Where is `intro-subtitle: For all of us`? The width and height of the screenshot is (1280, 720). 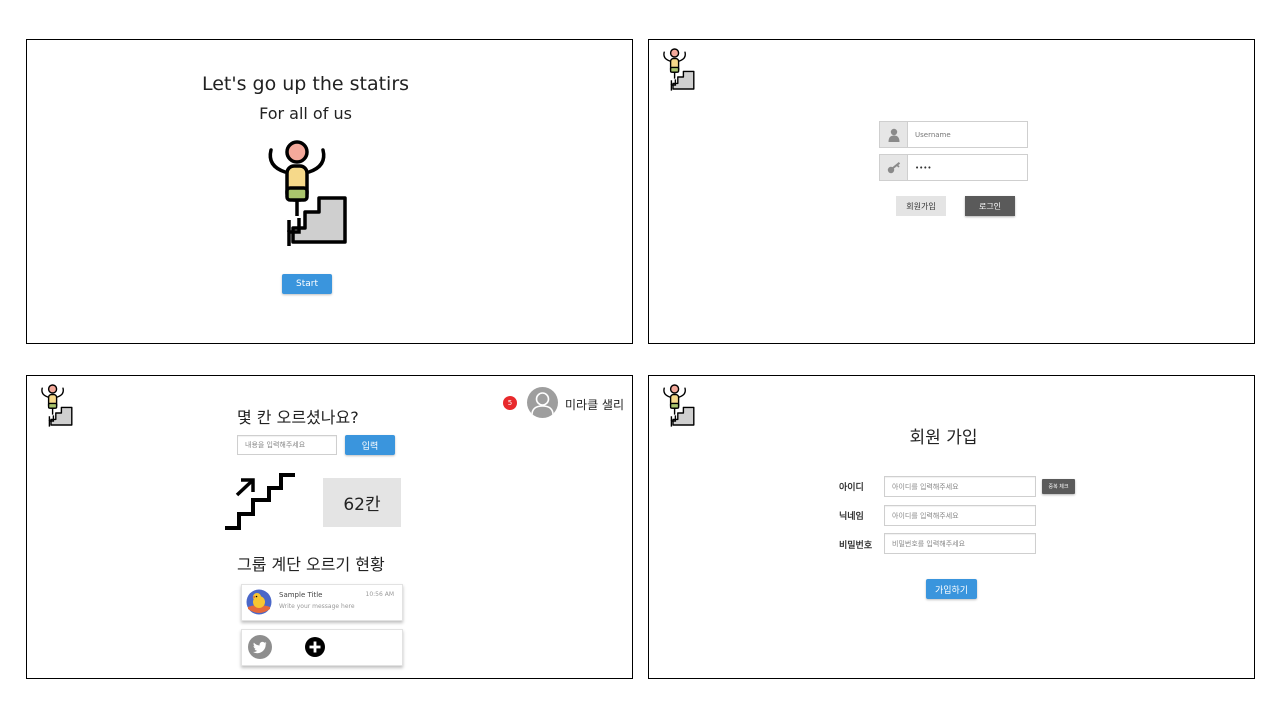
intro-subtitle: For all of us is located at coordinates (305, 113).